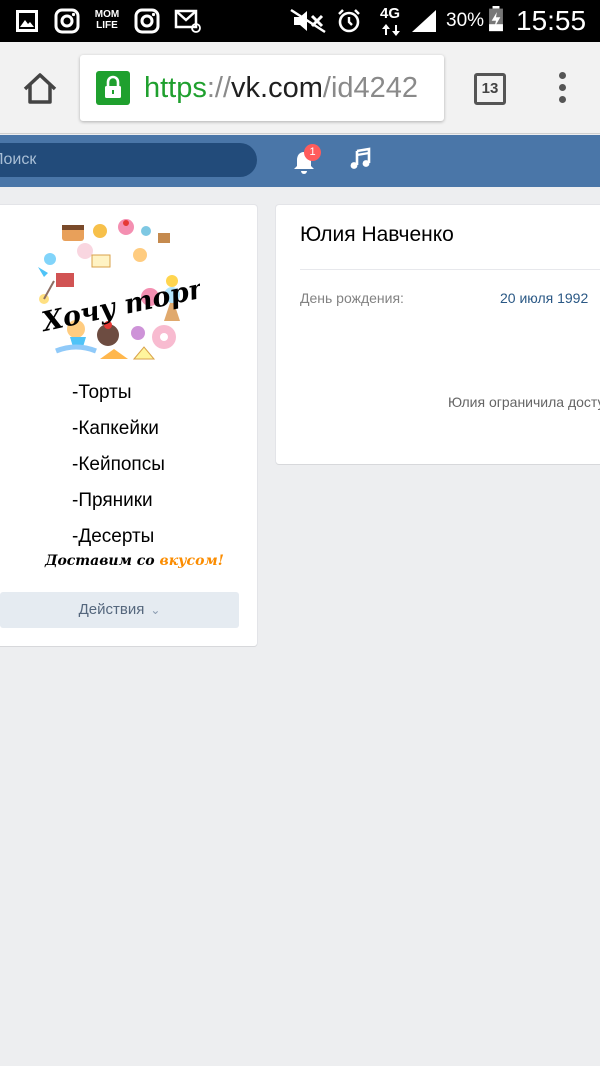  I want to click on slogan: Доставим со вкусом!, so click(134, 561).